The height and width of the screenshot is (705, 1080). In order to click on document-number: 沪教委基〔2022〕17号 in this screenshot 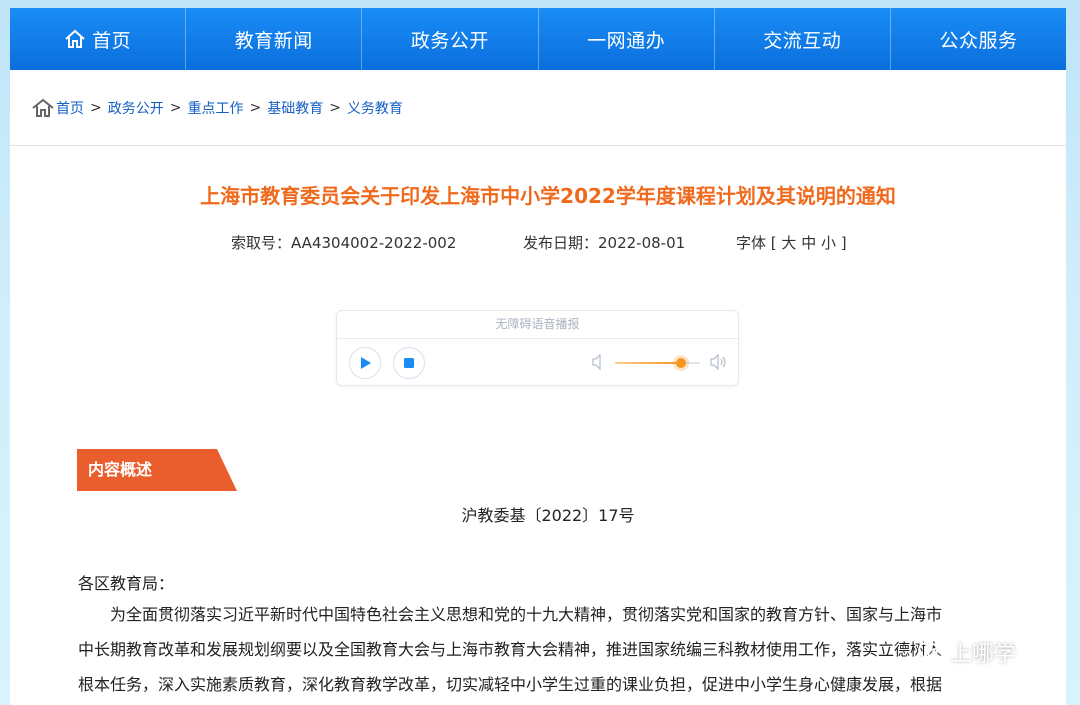, I will do `click(548, 515)`.